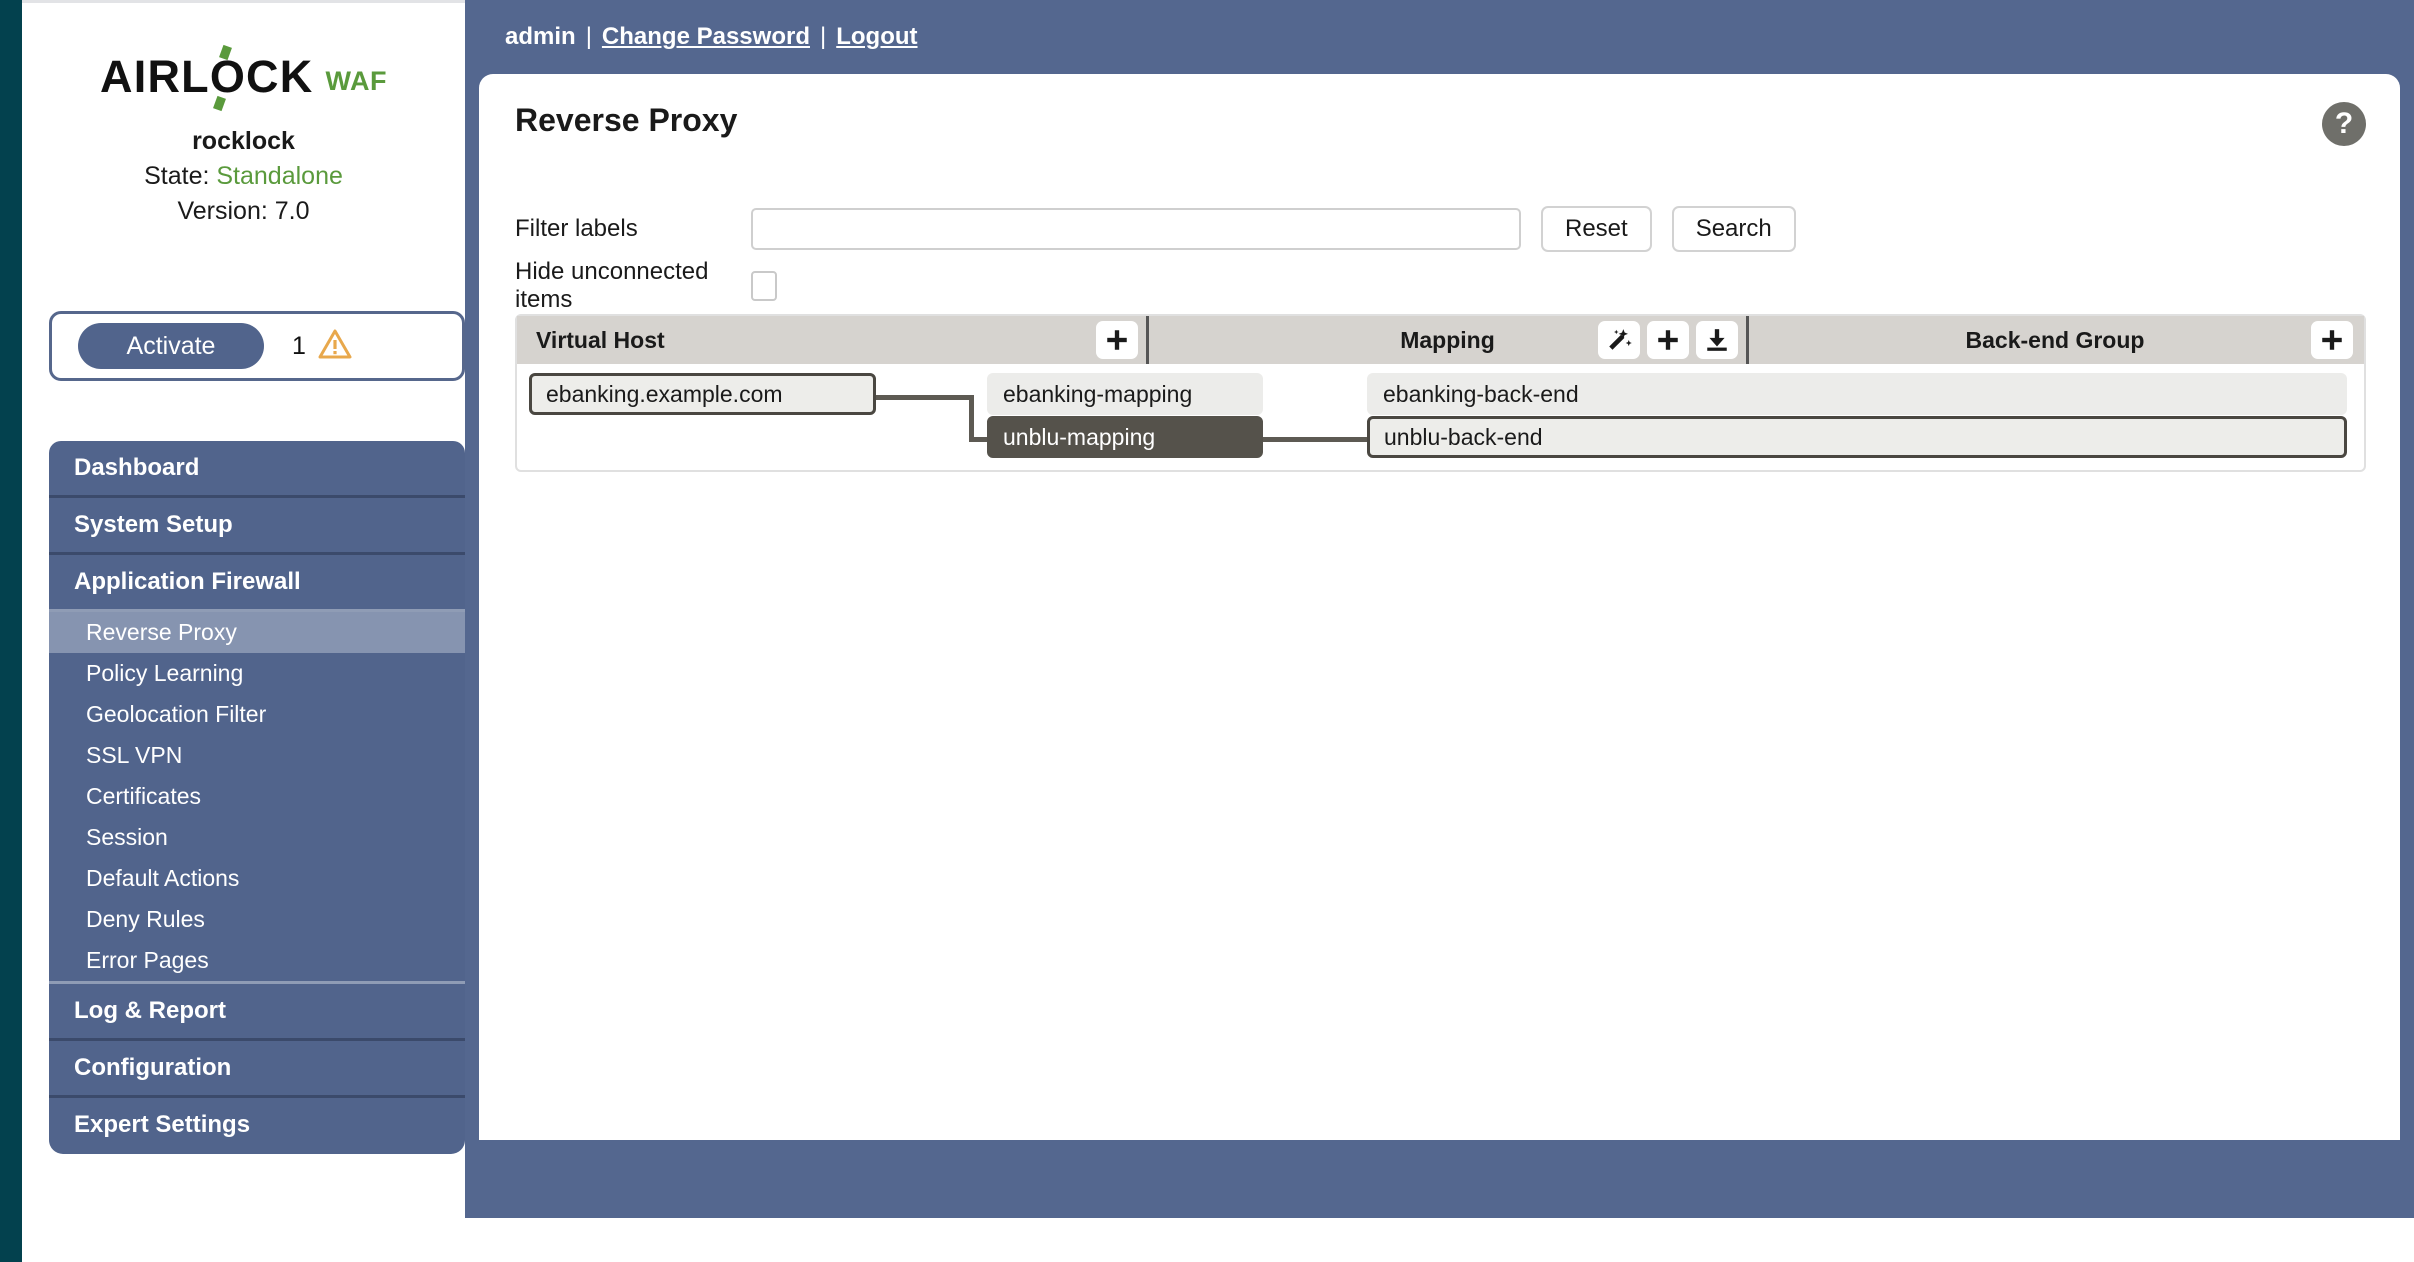  What do you see at coordinates (11, 631) in the screenshot?
I see `left-edge-rail` at bounding box center [11, 631].